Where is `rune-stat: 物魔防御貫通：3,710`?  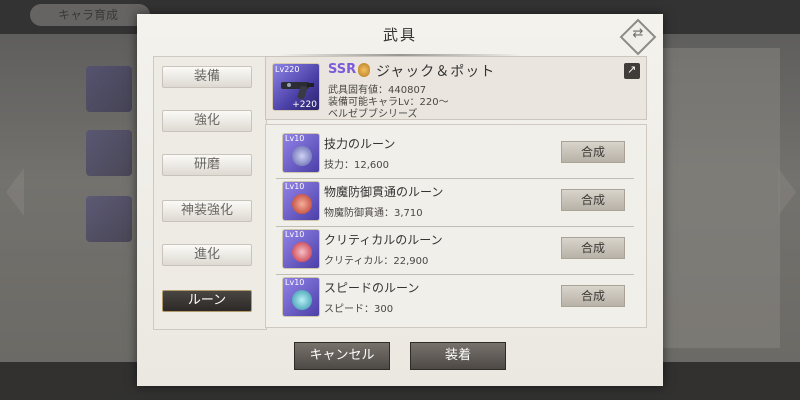 rune-stat: 物魔防御貫通：3,710 is located at coordinates (373, 213).